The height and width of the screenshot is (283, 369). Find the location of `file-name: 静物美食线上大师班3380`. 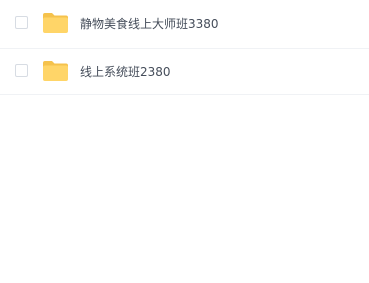

file-name: 静物美食线上大师班3380 is located at coordinates (149, 24).